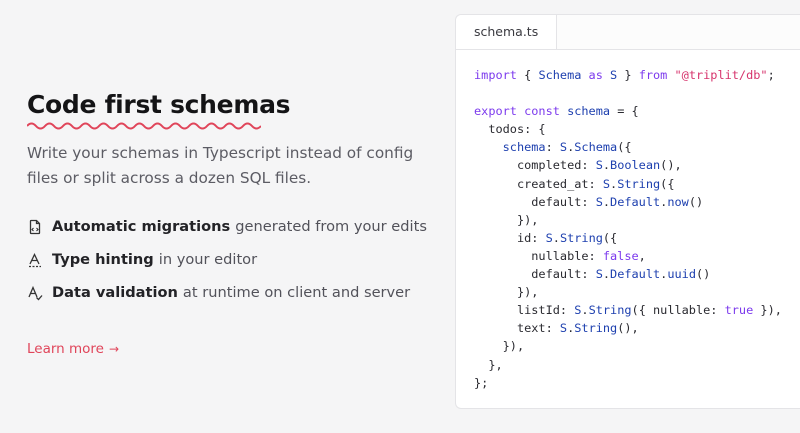 The image size is (800, 433). Describe the element at coordinates (495, 75) in the screenshot. I see `code-token: import` at that location.